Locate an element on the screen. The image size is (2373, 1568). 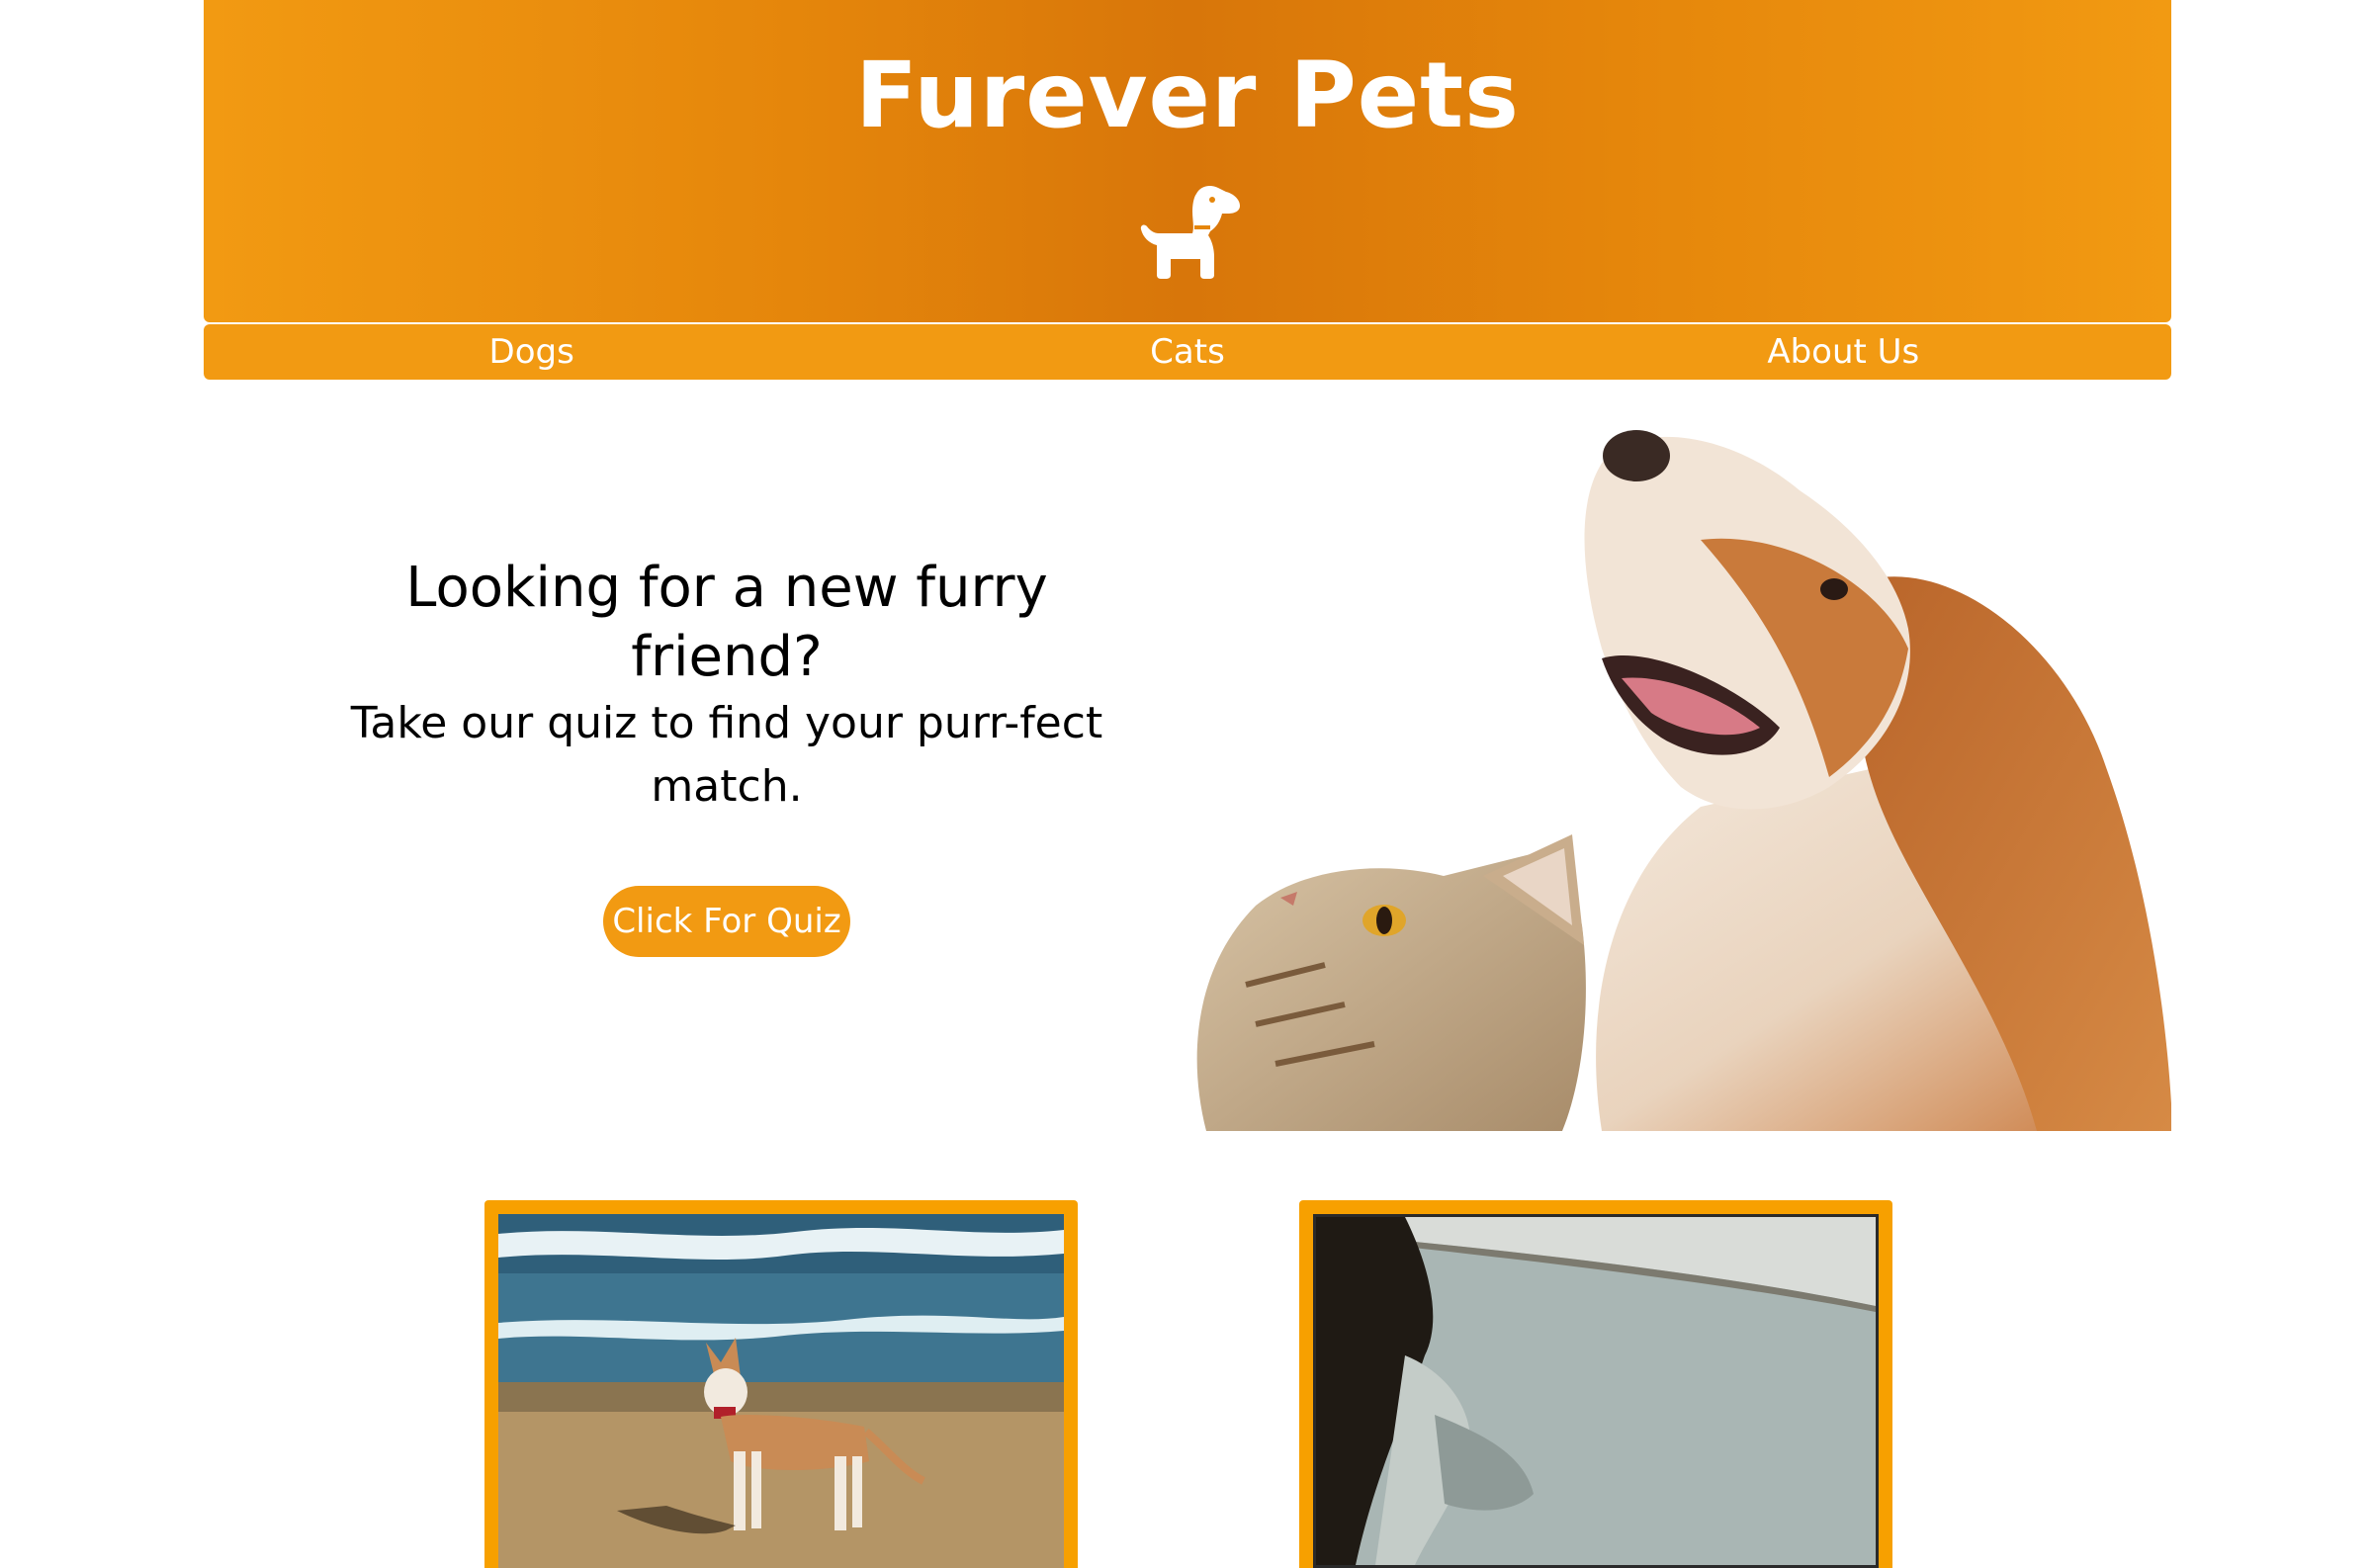
pet-card-dog is located at coordinates (781, 1384).